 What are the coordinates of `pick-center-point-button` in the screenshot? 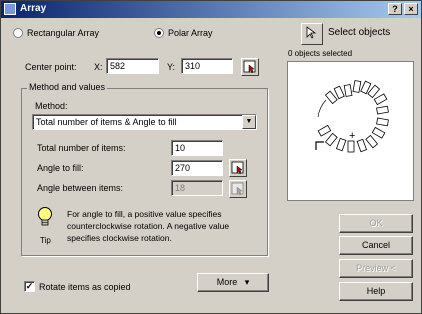 It's located at (250, 67).